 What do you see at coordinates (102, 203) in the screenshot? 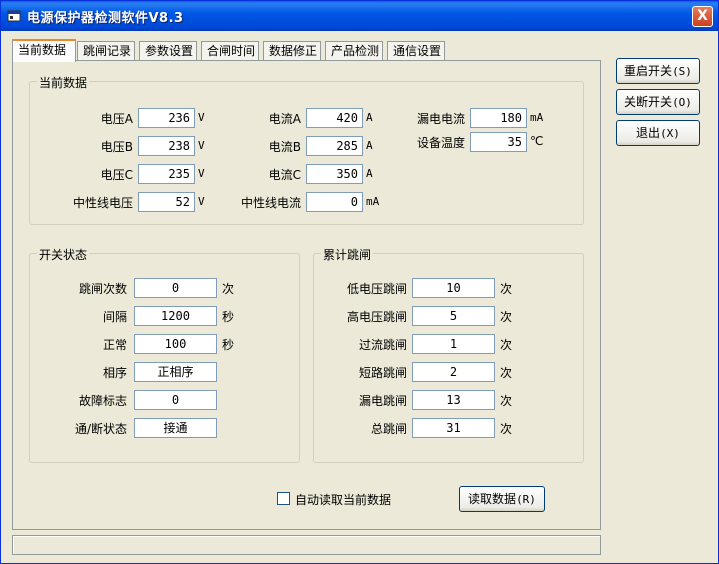
I see `neutral-voltage-label: 中性线电压` at bounding box center [102, 203].